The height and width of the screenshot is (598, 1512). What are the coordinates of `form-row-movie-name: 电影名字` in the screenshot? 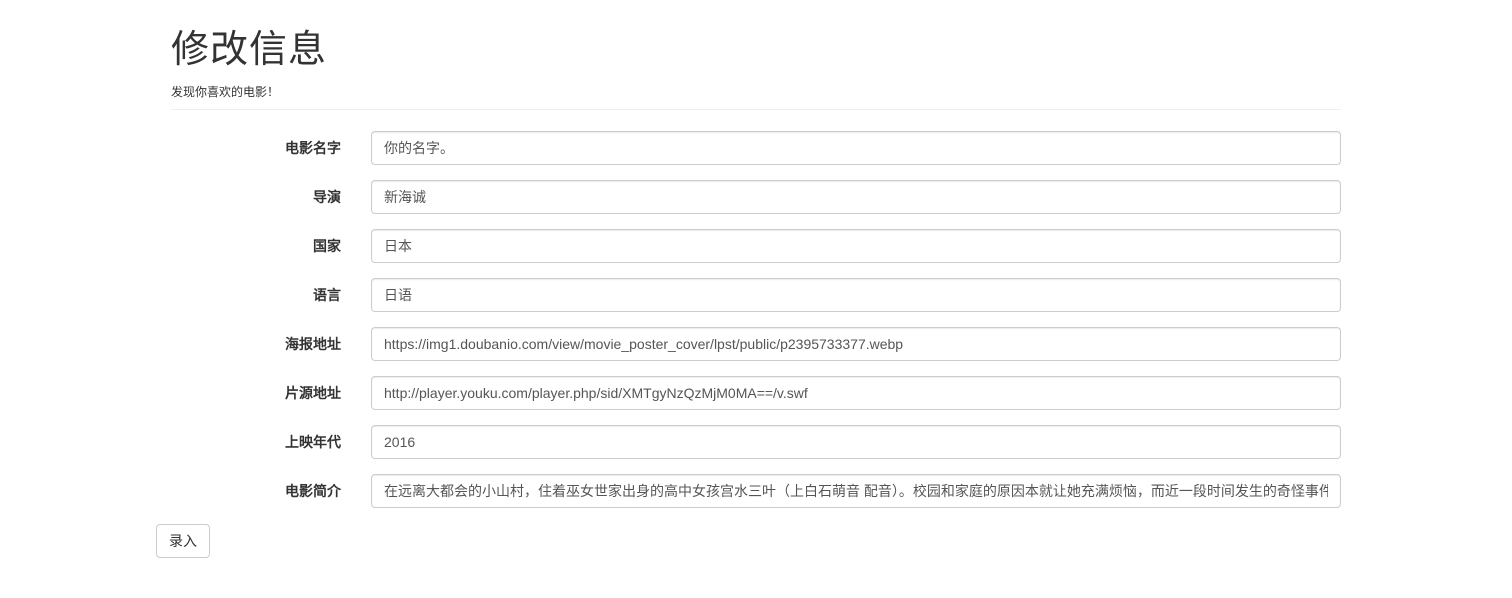 It's located at (756, 148).